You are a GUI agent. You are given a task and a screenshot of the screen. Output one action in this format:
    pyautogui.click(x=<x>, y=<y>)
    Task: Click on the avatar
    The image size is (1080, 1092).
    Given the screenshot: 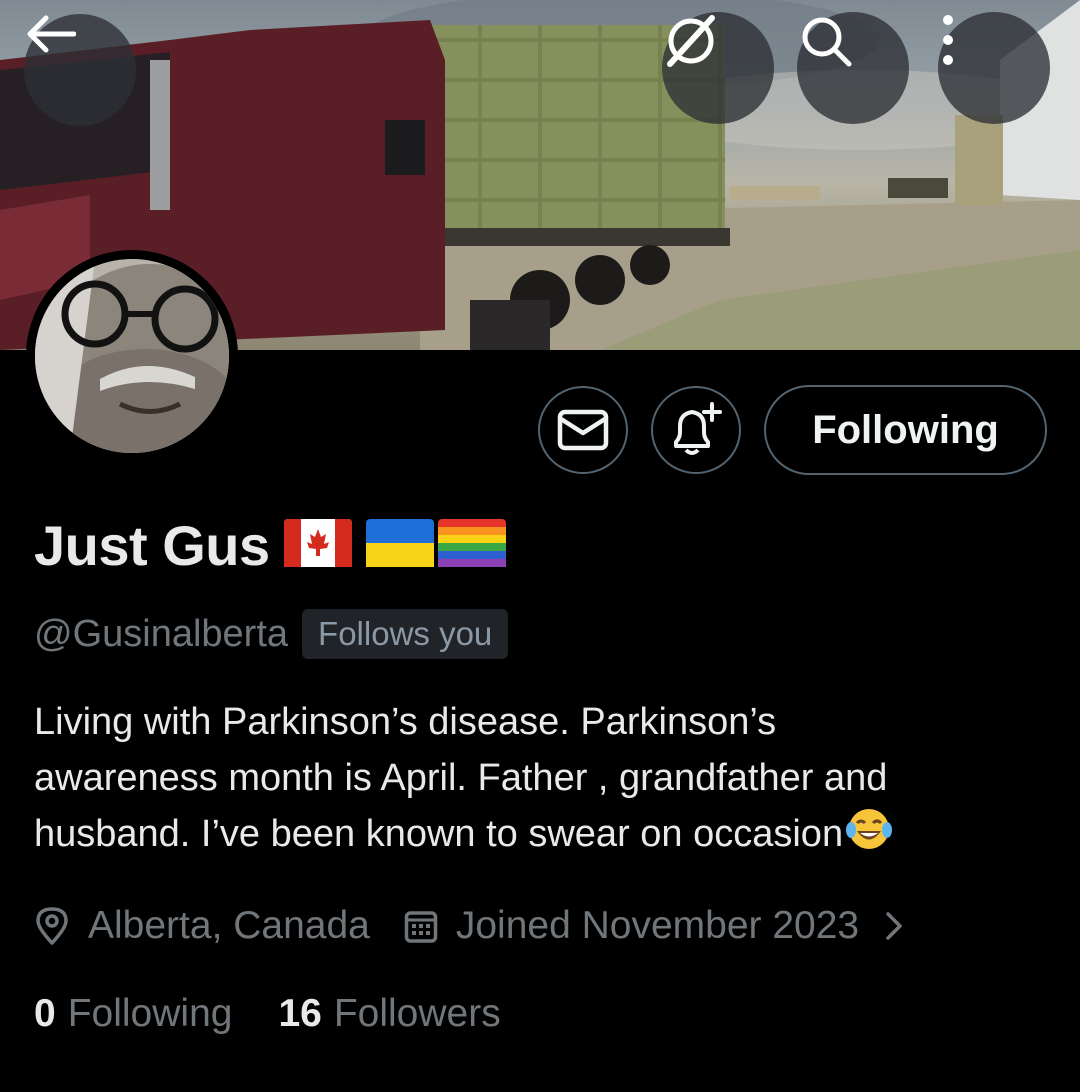 What is the action you would take?
    pyautogui.click(x=132, y=356)
    